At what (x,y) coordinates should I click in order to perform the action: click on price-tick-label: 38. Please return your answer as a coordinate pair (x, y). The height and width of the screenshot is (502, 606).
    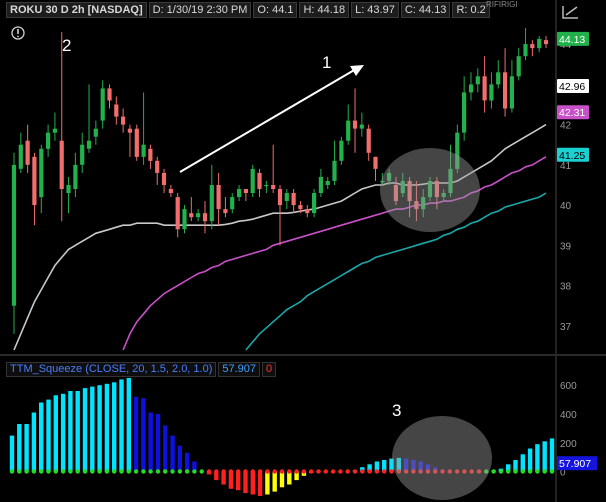
    Looking at the image, I should click on (566, 287).